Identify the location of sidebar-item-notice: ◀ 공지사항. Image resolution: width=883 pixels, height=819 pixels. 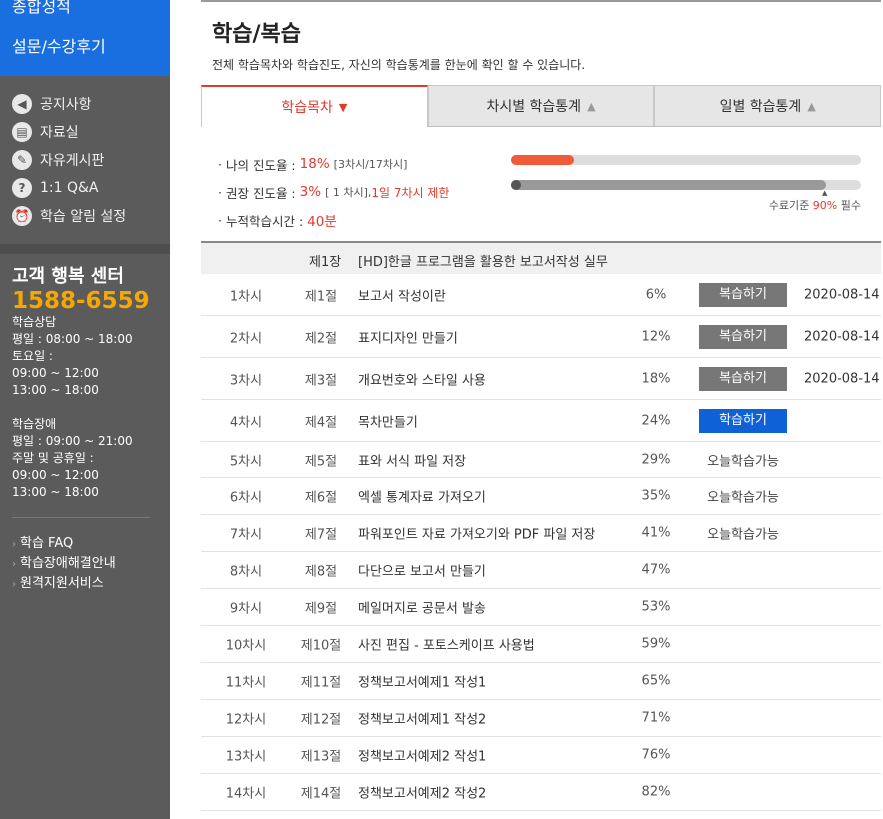
(85, 104).